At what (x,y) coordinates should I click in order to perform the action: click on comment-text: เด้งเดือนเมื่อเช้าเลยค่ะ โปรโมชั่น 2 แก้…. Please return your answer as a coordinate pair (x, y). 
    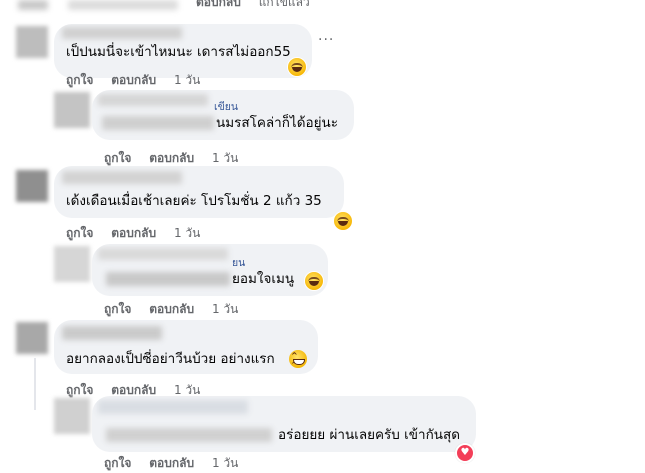
    Looking at the image, I should click on (194, 201).